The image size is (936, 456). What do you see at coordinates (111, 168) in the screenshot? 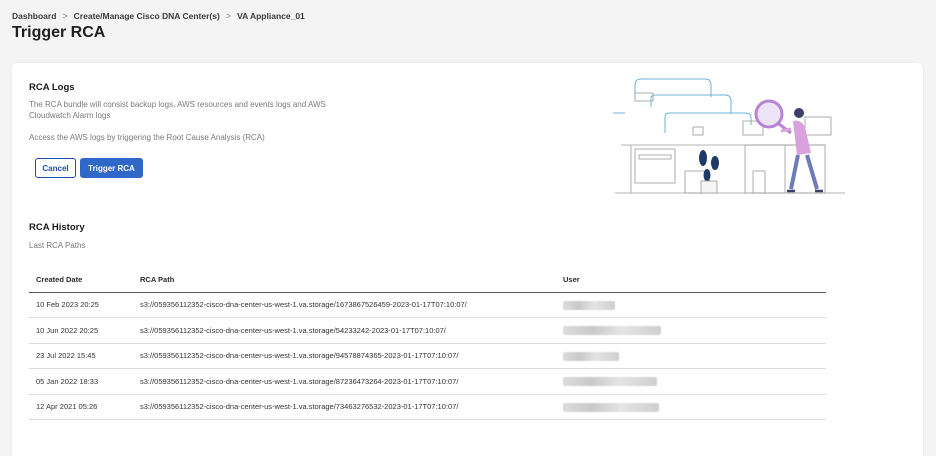
I see `trigger-rca-button: Trigger RCA` at bounding box center [111, 168].